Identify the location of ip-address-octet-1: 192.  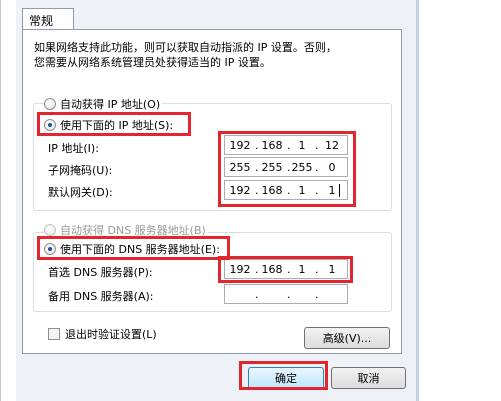
(240, 145).